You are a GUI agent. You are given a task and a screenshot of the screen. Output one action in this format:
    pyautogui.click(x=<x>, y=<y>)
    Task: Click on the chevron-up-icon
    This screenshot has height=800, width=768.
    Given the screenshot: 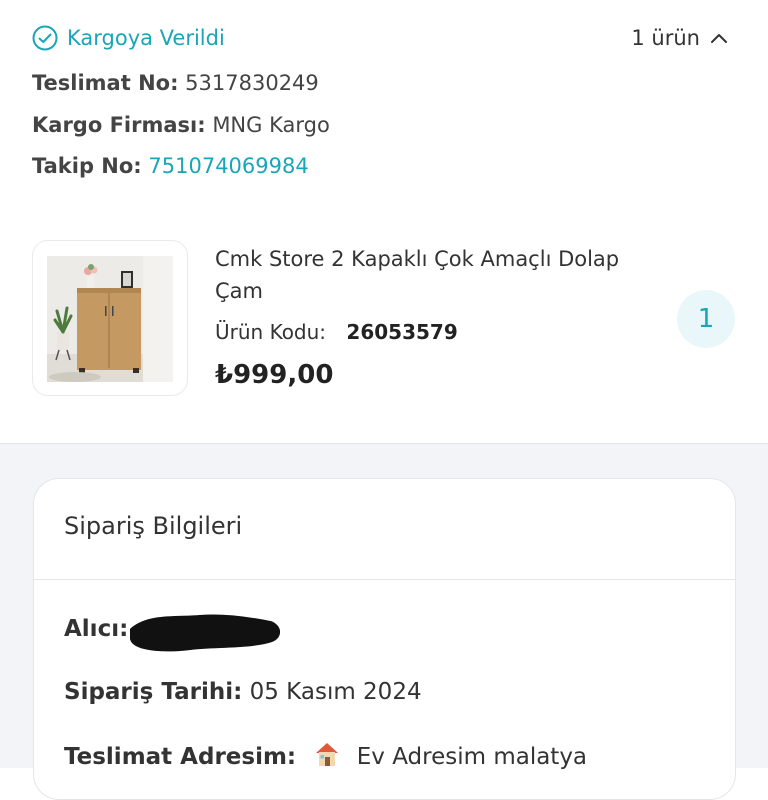 What is the action you would take?
    pyautogui.click(x=719, y=38)
    